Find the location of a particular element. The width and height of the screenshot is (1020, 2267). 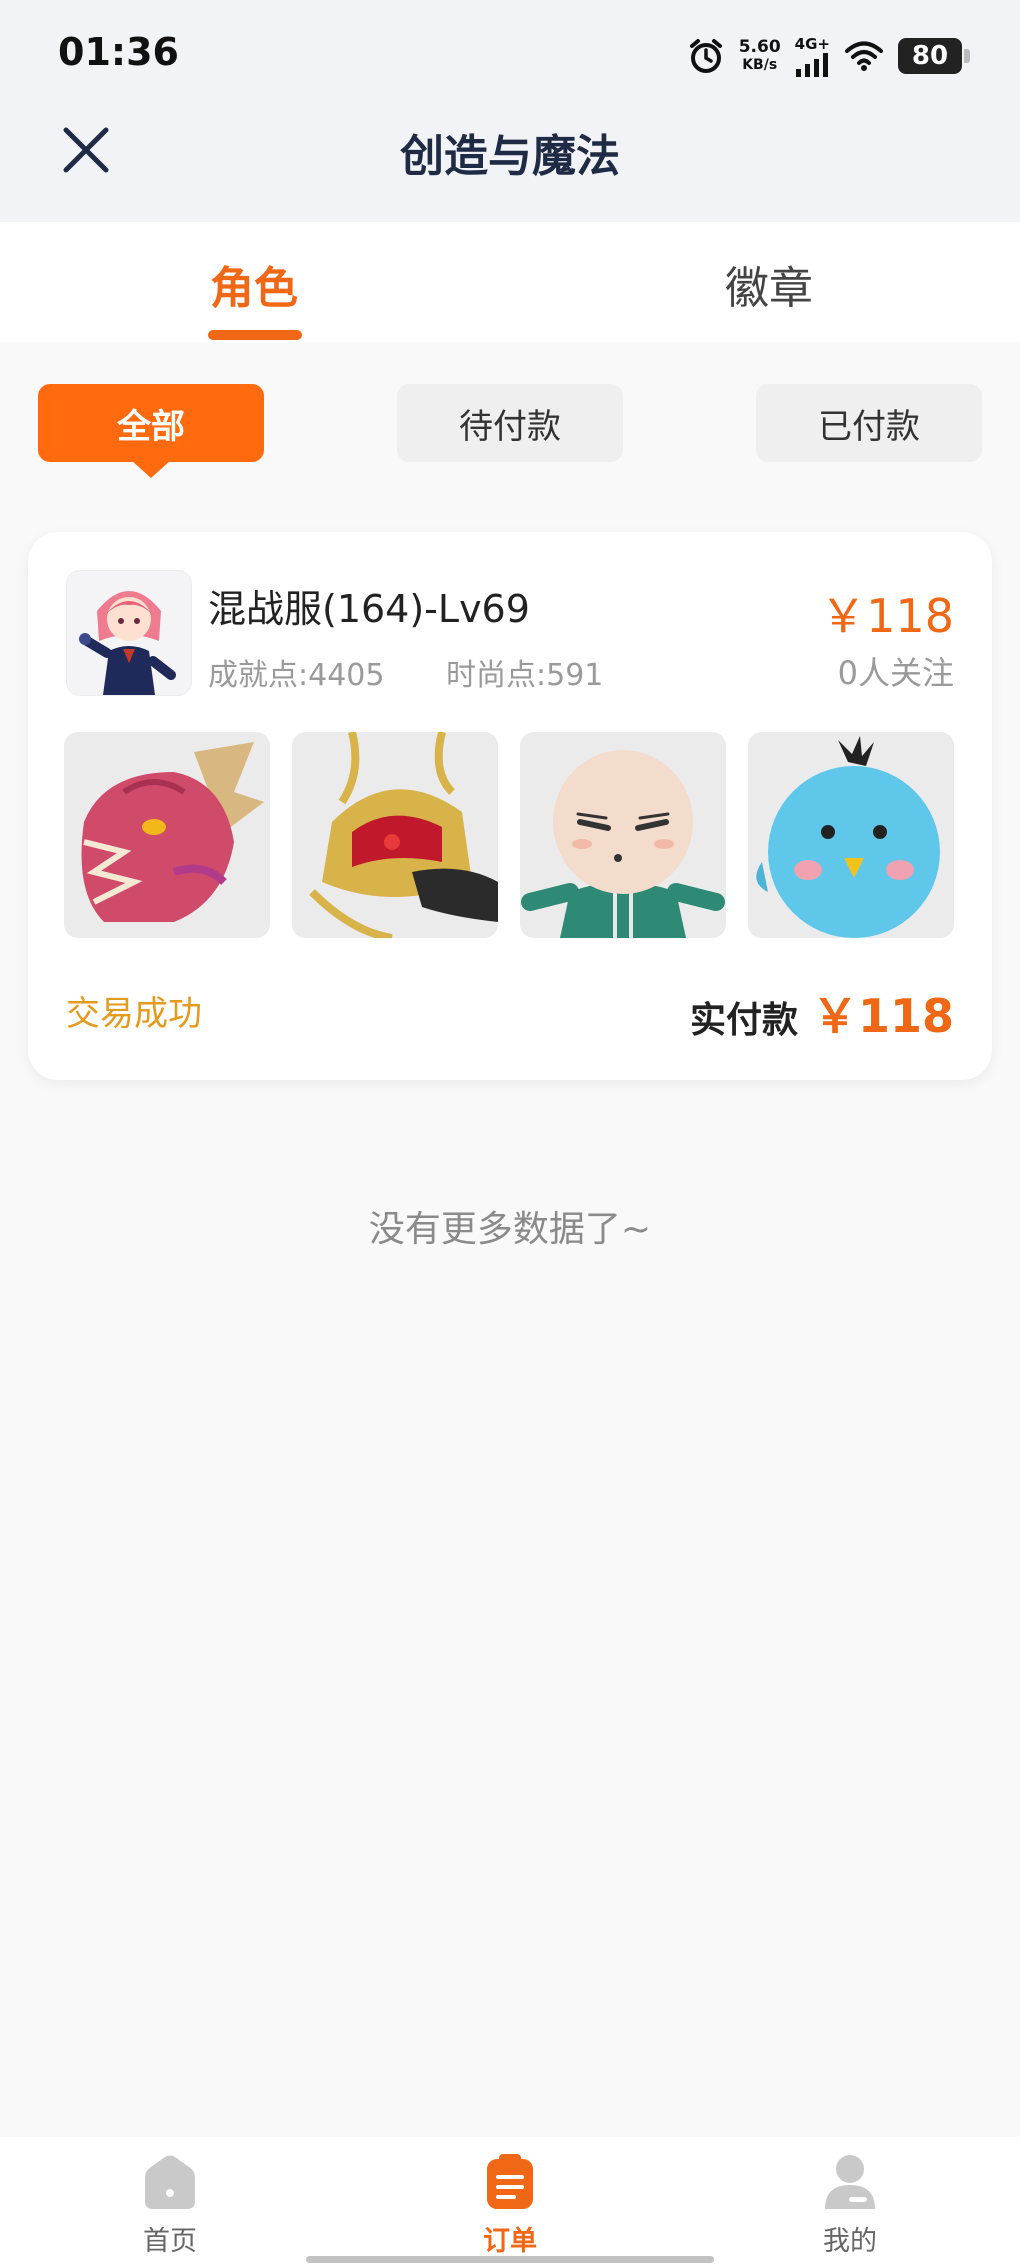

filter-paid-button: 已付款 is located at coordinates (869, 423).